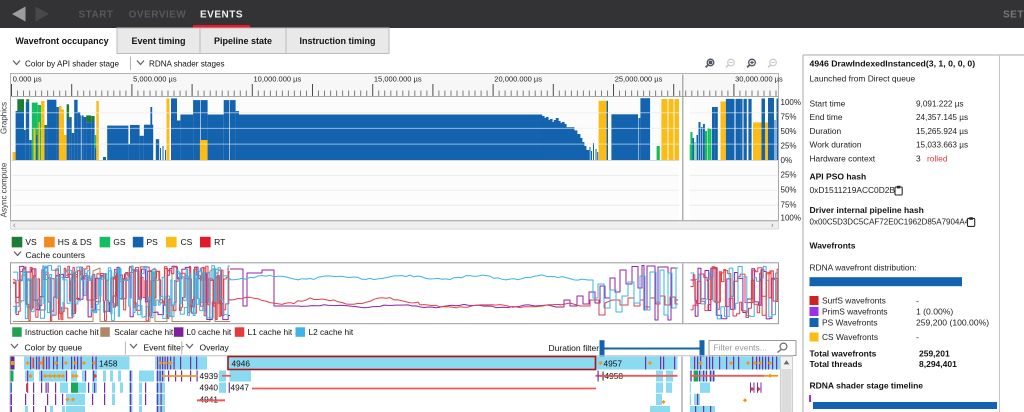 The image size is (1024, 412). What do you see at coordinates (31, 242) in the screenshot?
I see `svg-text: VS` at bounding box center [31, 242].